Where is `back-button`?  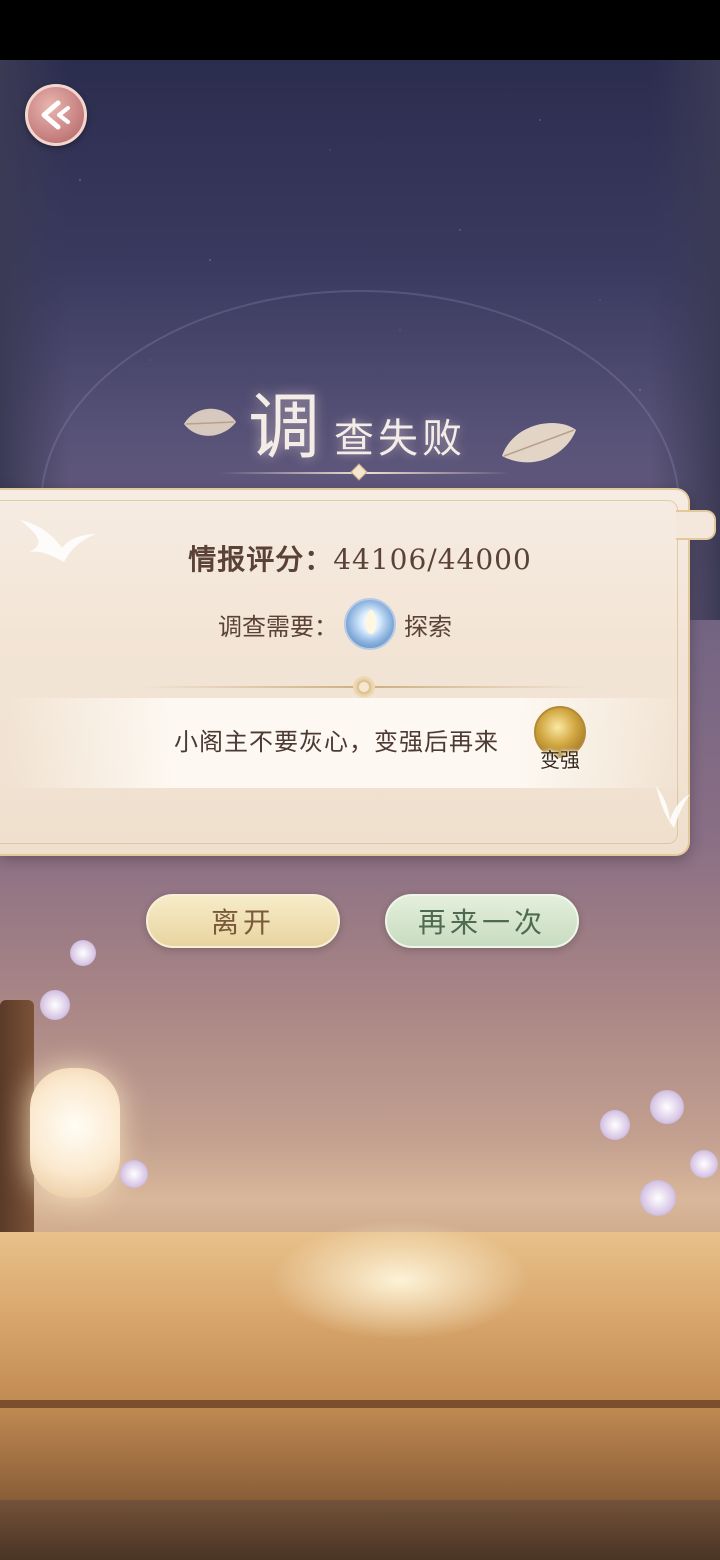
back-button is located at coordinates (56, 115).